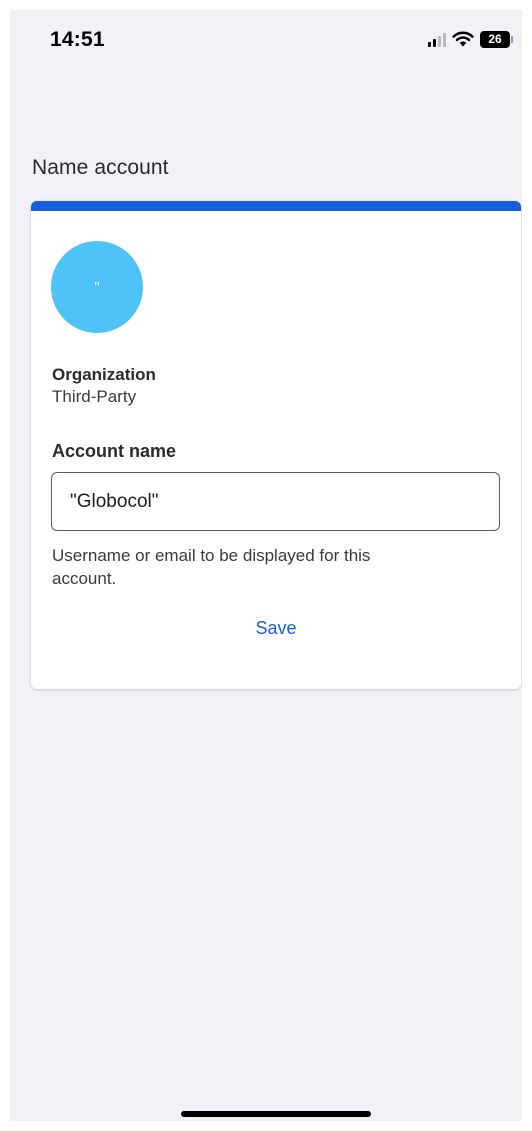 The height and width of the screenshot is (1131, 532). What do you see at coordinates (266, 38) in the screenshot?
I see `status-bar: 14:51 26` at bounding box center [266, 38].